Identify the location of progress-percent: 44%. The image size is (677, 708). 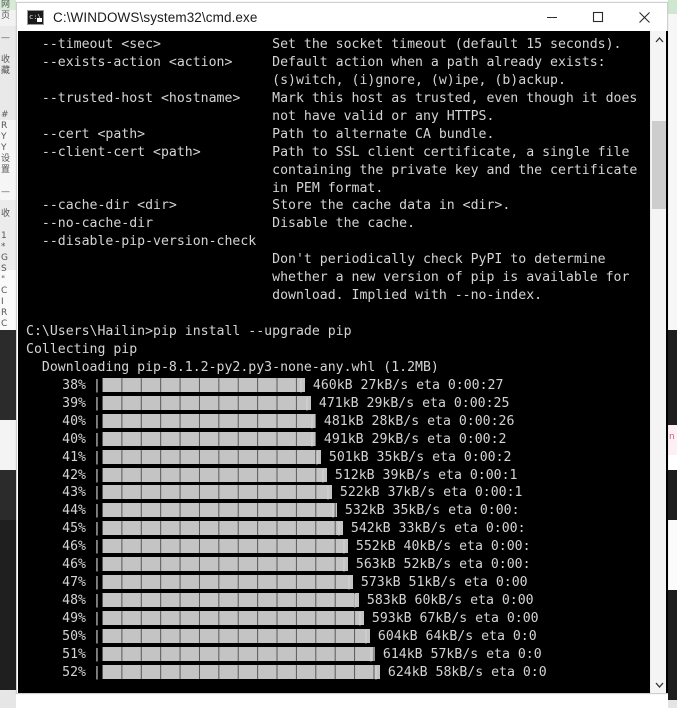
(74, 511).